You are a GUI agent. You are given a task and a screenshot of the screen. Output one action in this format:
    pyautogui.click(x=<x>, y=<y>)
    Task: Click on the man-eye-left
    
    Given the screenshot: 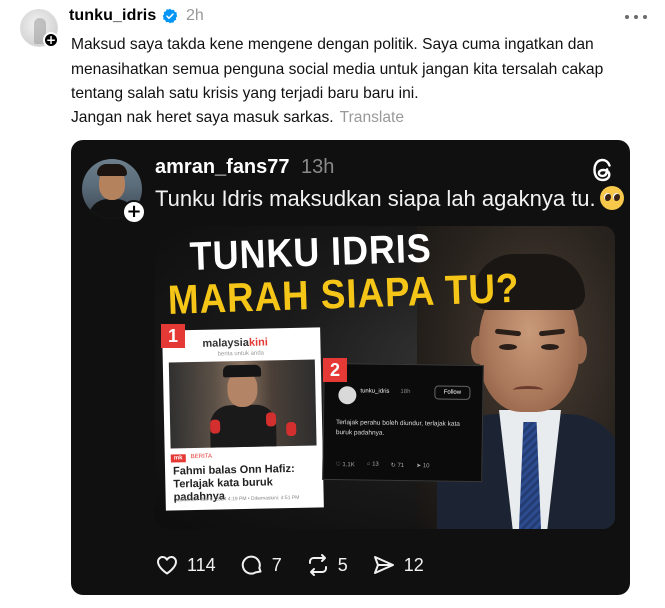 What is the action you would take?
    pyautogui.click(x=508, y=347)
    